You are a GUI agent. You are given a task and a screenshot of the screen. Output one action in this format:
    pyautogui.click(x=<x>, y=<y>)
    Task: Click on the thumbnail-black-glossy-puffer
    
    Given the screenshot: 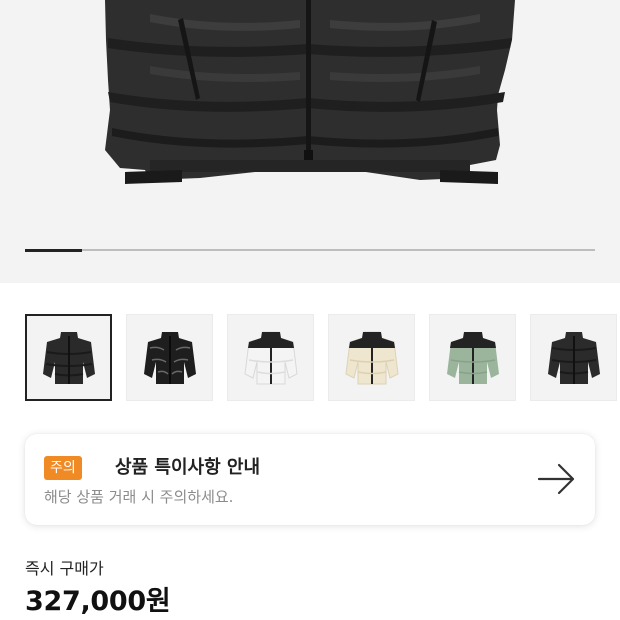 What is the action you would take?
    pyautogui.click(x=169, y=357)
    